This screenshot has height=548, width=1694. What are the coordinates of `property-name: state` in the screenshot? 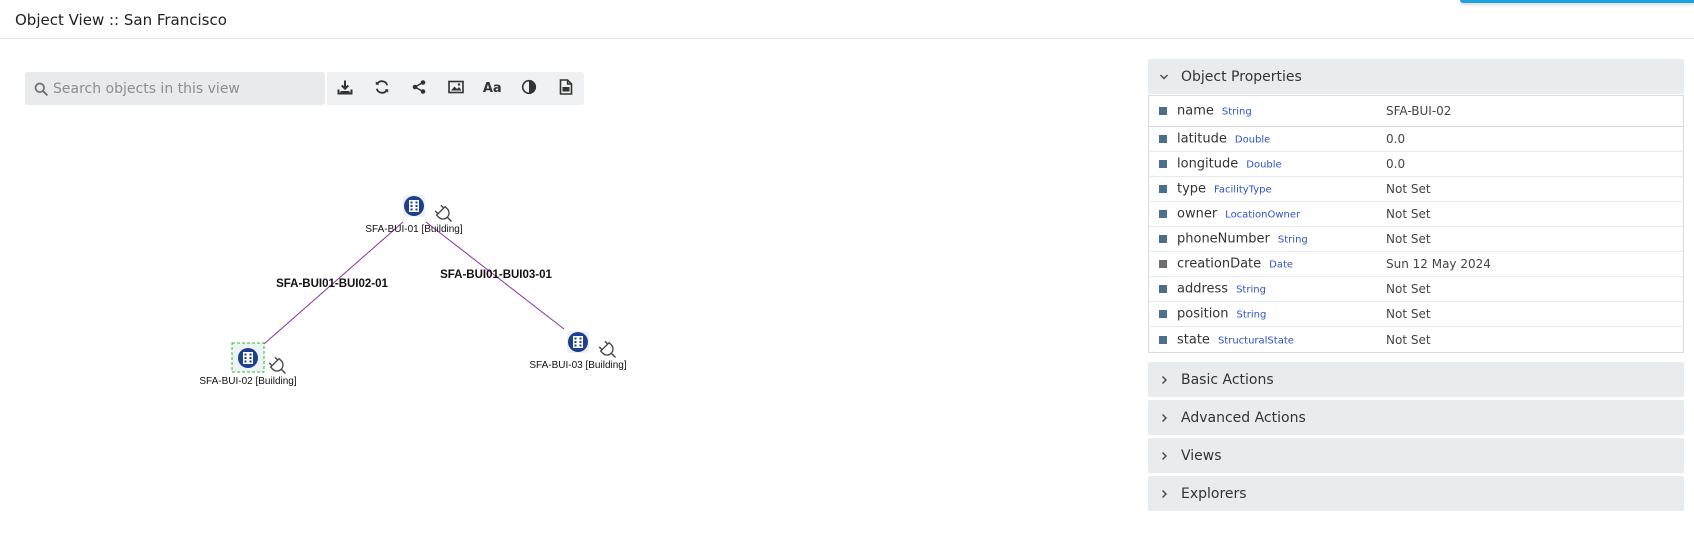 It's located at (1193, 339).